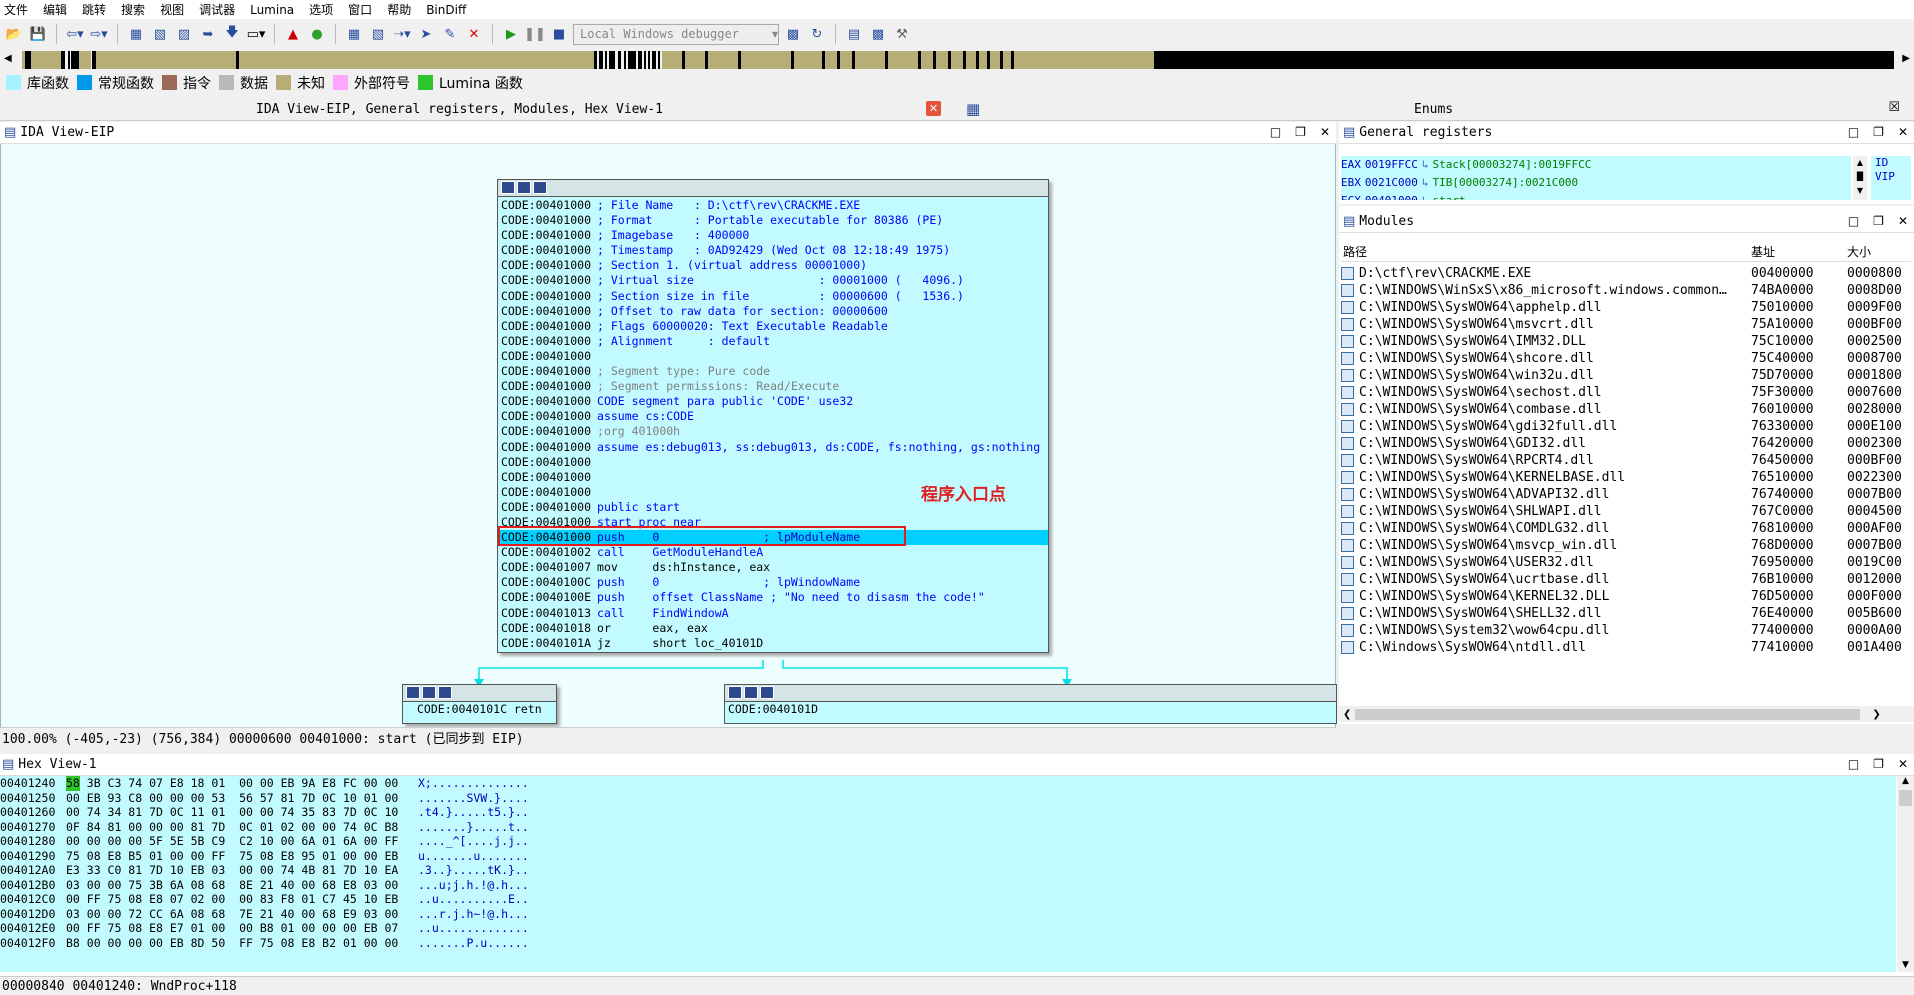 This screenshot has height=995, width=1914. Describe the element at coordinates (94, 9) in the screenshot. I see `menu-item-2: 跳转` at that location.